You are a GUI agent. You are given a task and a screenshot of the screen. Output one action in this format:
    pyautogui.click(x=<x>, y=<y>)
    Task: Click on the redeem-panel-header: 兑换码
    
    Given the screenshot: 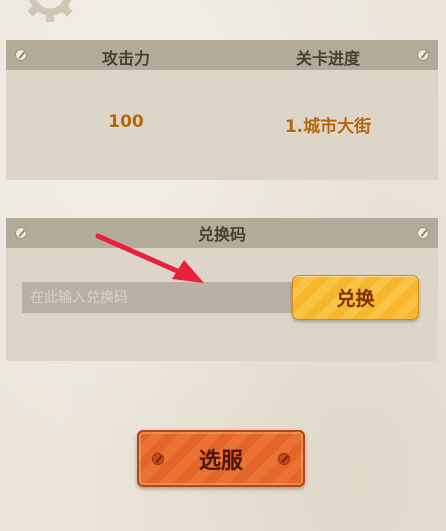 What is the action you would take?
    pyautogui.click(x=222, y=233)
    